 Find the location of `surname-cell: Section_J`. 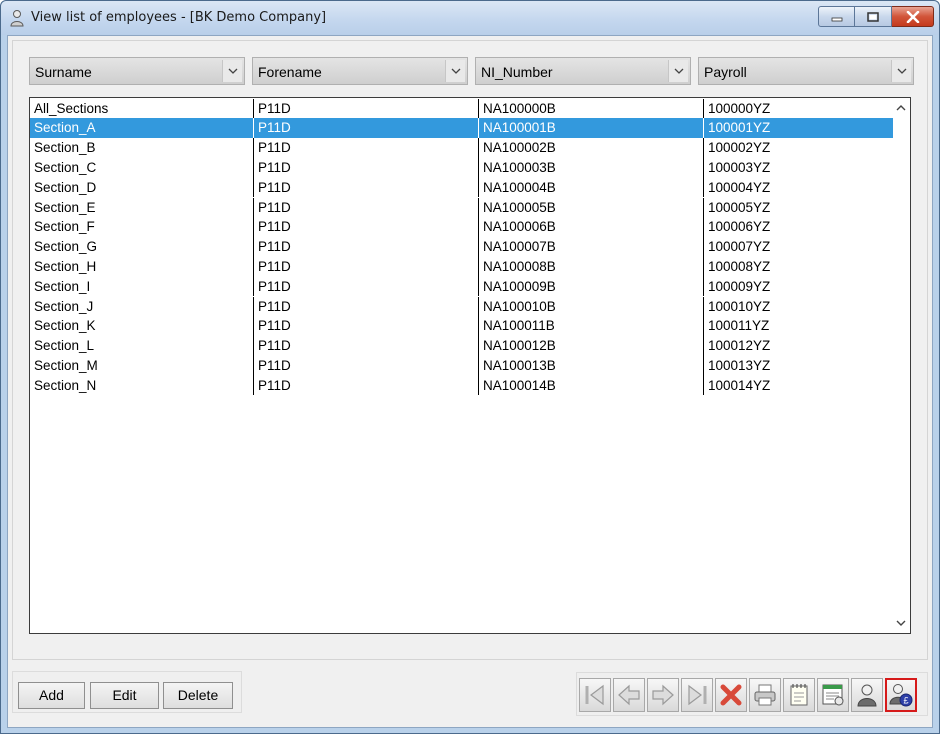

surname-cell: Section_J is located at coordinates (64, 306).